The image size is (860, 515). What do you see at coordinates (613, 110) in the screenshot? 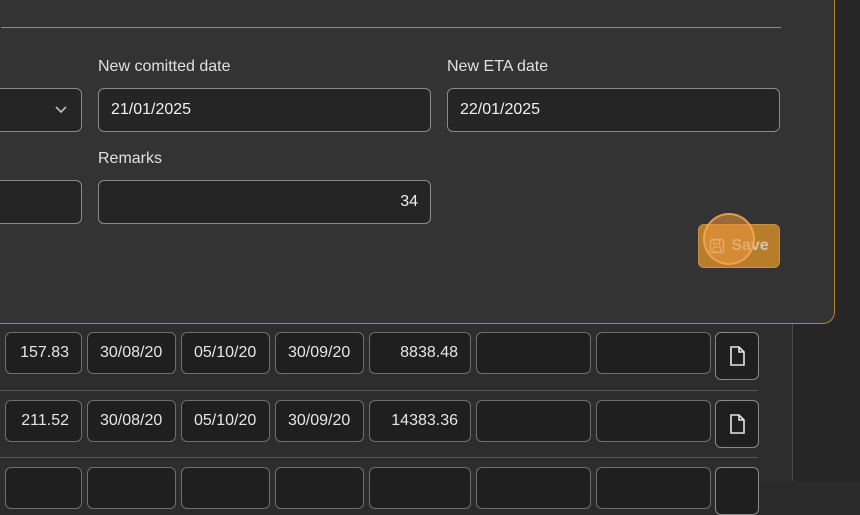
I see `new-eta-date-field: 22/01/2025` at bounding box center [613, 110].